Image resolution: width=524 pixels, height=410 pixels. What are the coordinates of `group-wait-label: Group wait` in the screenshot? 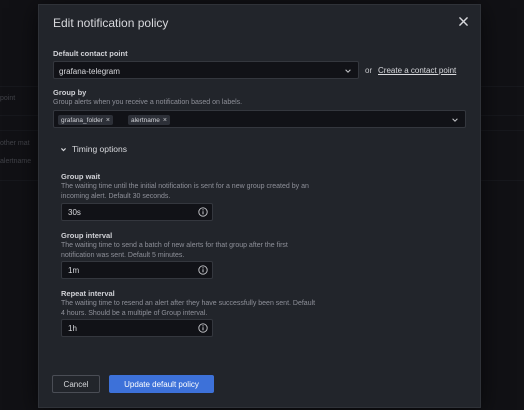 It's located at (81, 176).